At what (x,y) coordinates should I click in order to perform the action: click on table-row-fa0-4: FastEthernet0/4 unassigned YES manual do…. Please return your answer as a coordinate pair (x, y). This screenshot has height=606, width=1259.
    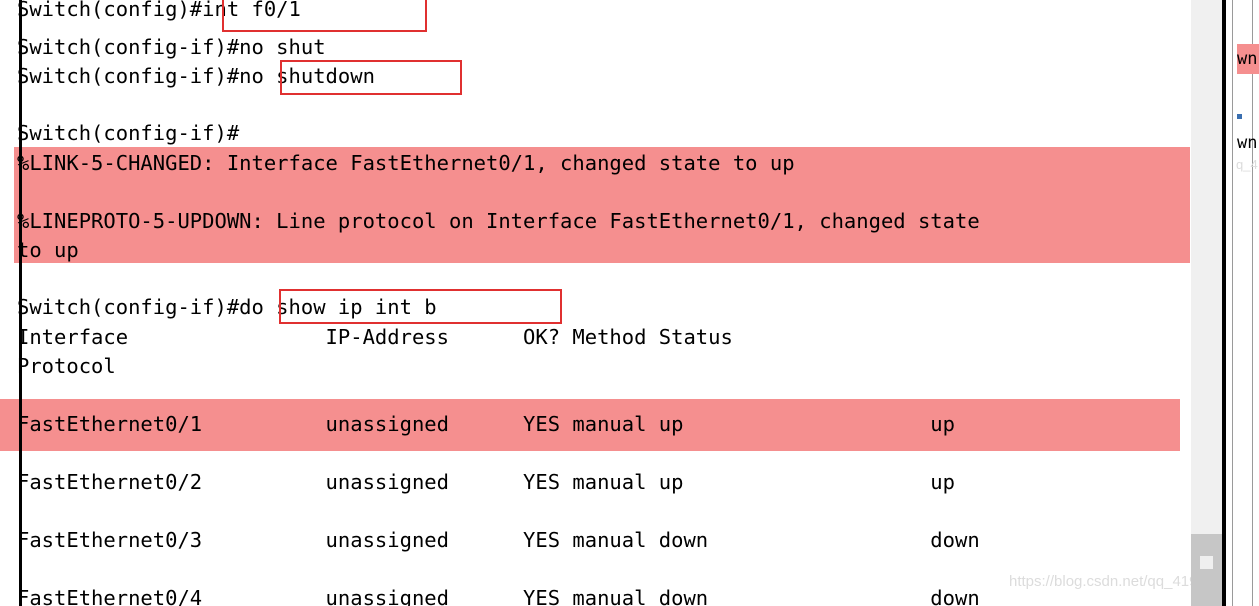
    Looking at the image, I should click on (498, 596).